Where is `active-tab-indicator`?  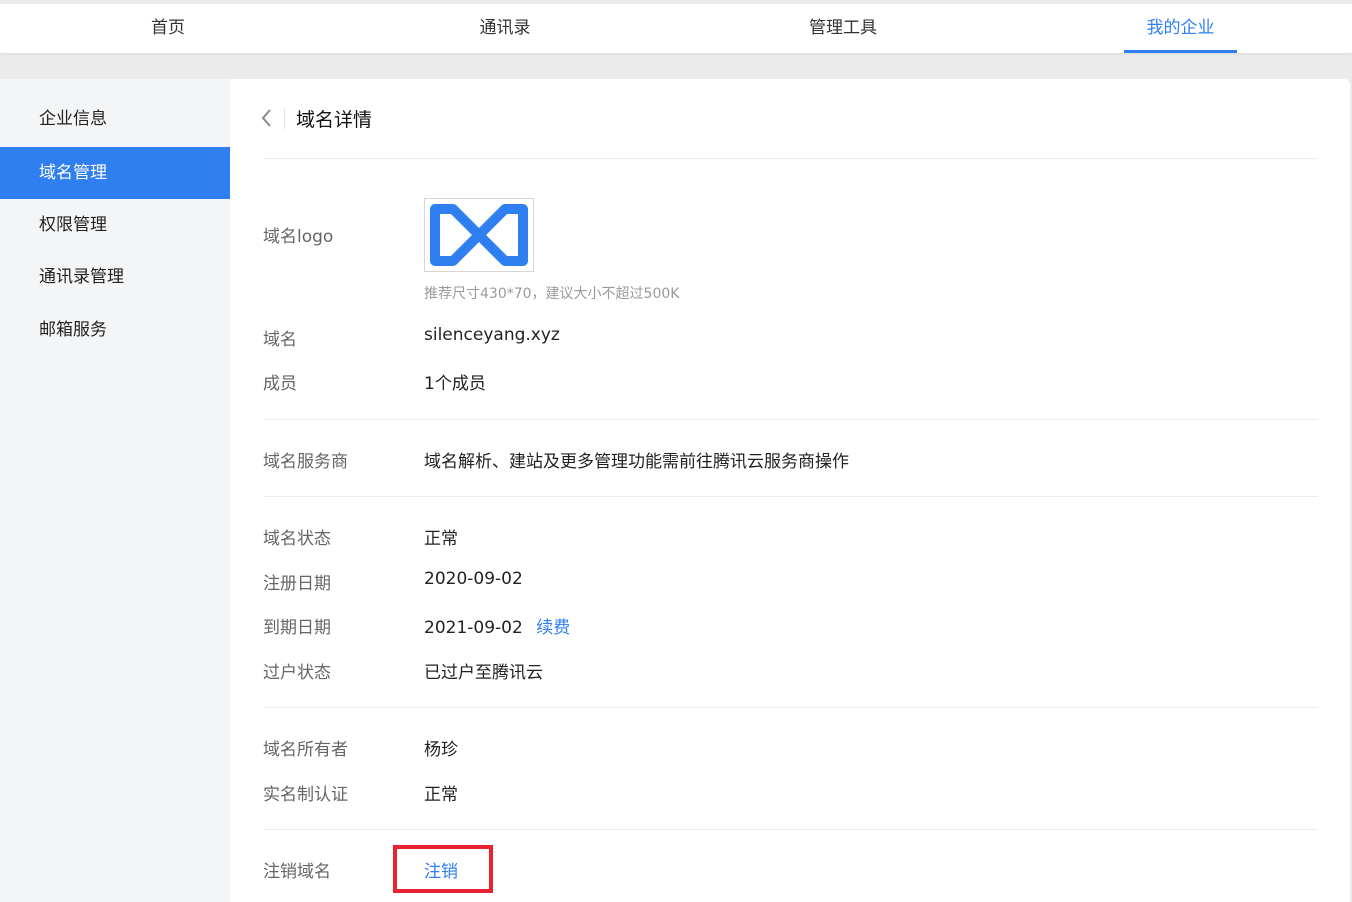 active-tab-indicator is located at coordinates (1180, 51).